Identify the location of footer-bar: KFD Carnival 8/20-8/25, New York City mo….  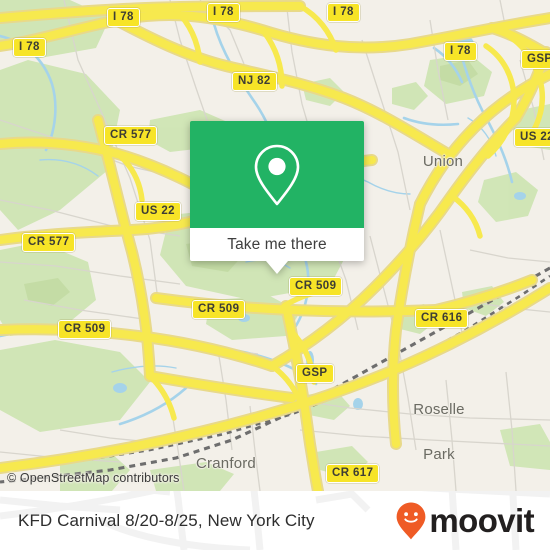
(275, 520).